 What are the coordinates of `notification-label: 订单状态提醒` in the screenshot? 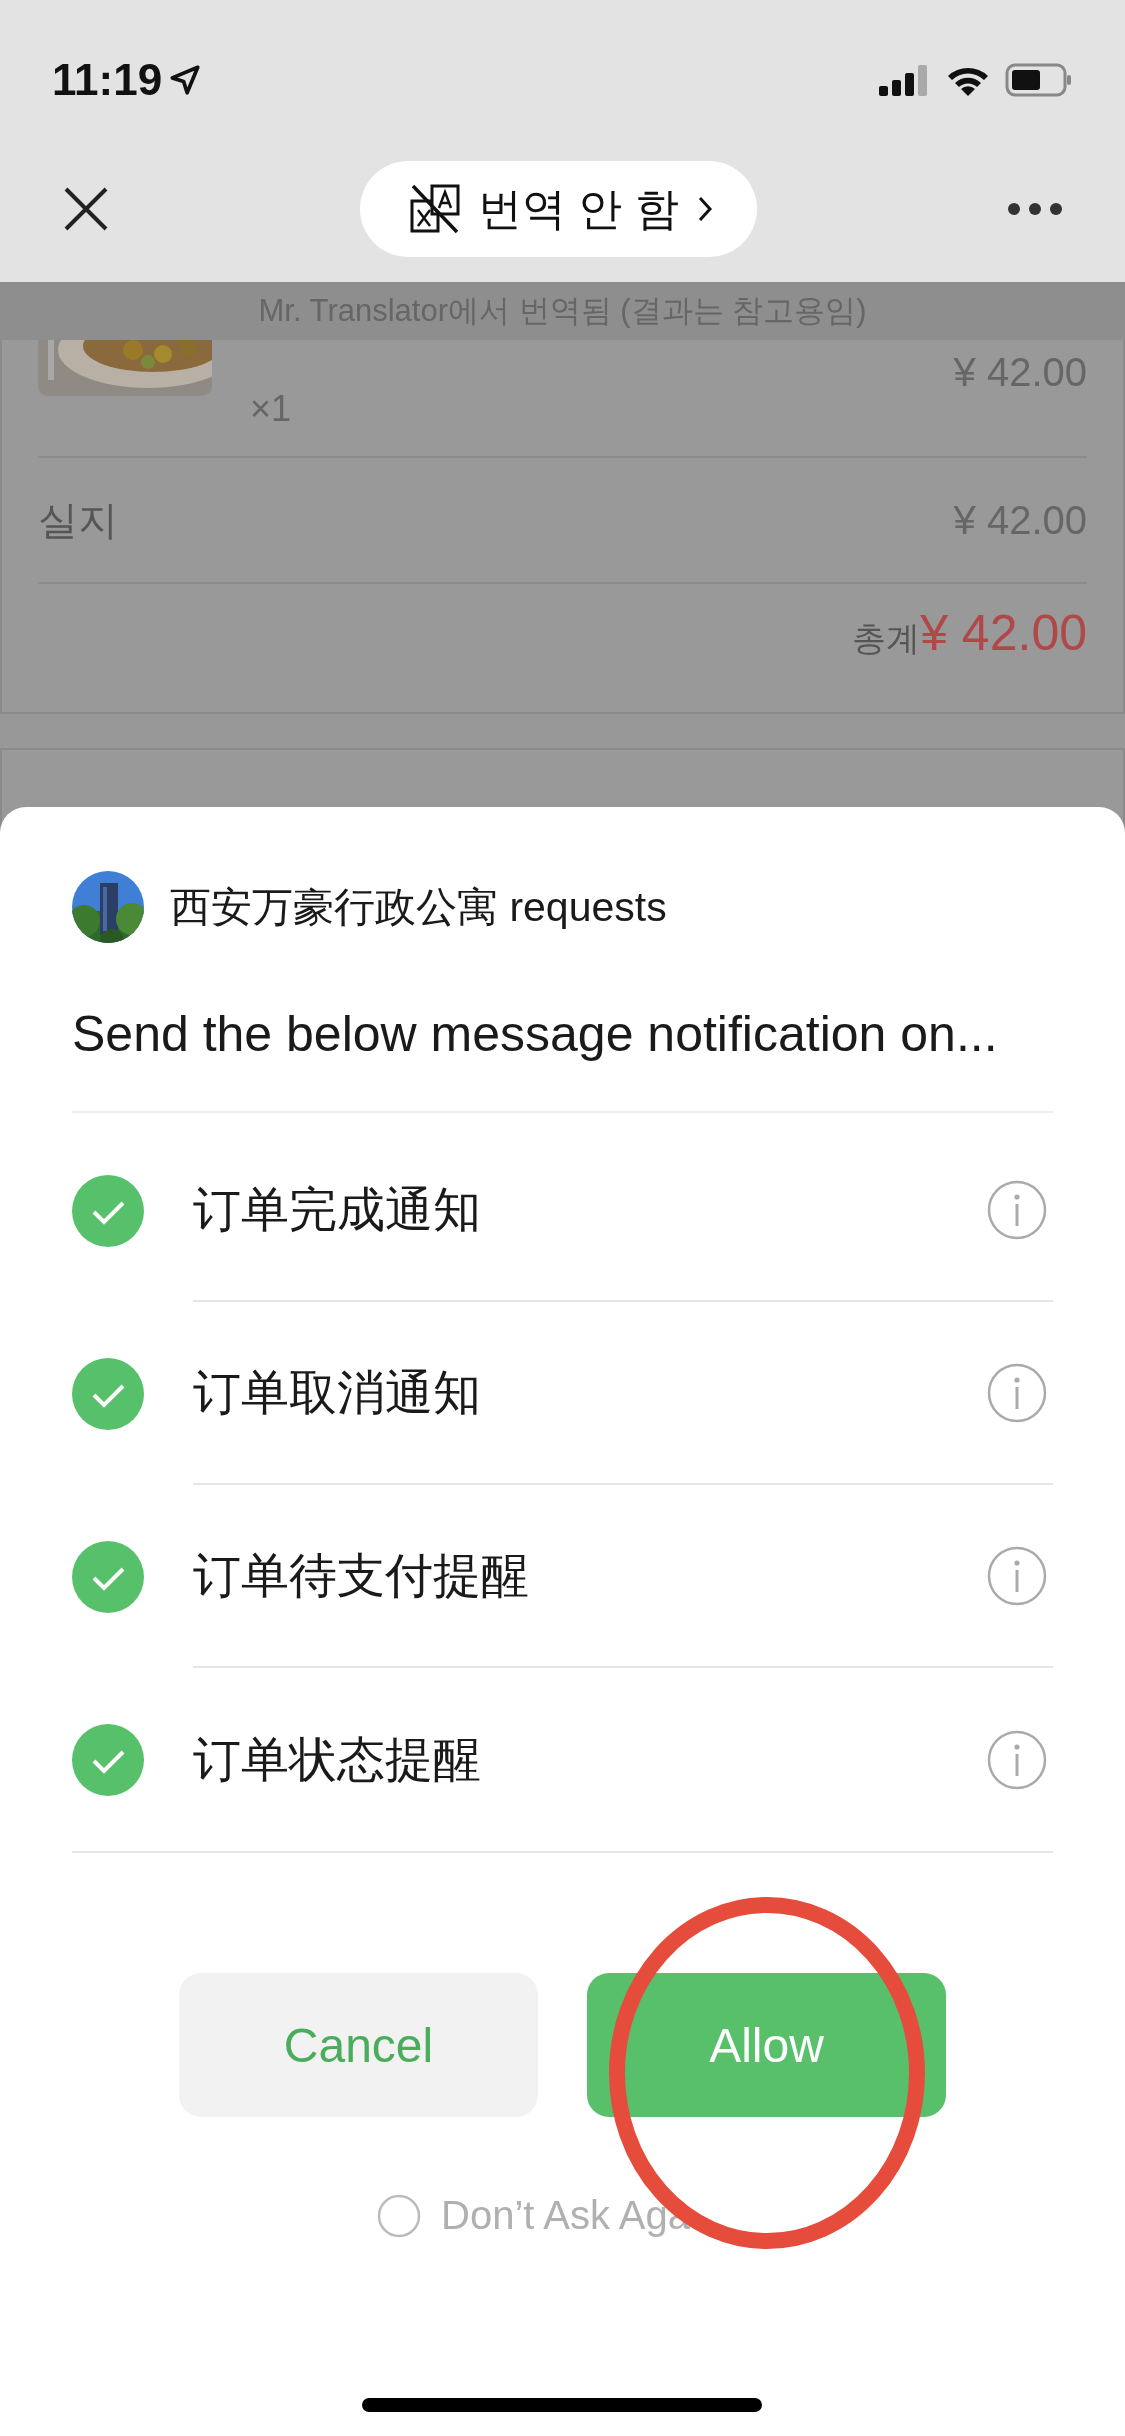 It's located at (337, 1759).